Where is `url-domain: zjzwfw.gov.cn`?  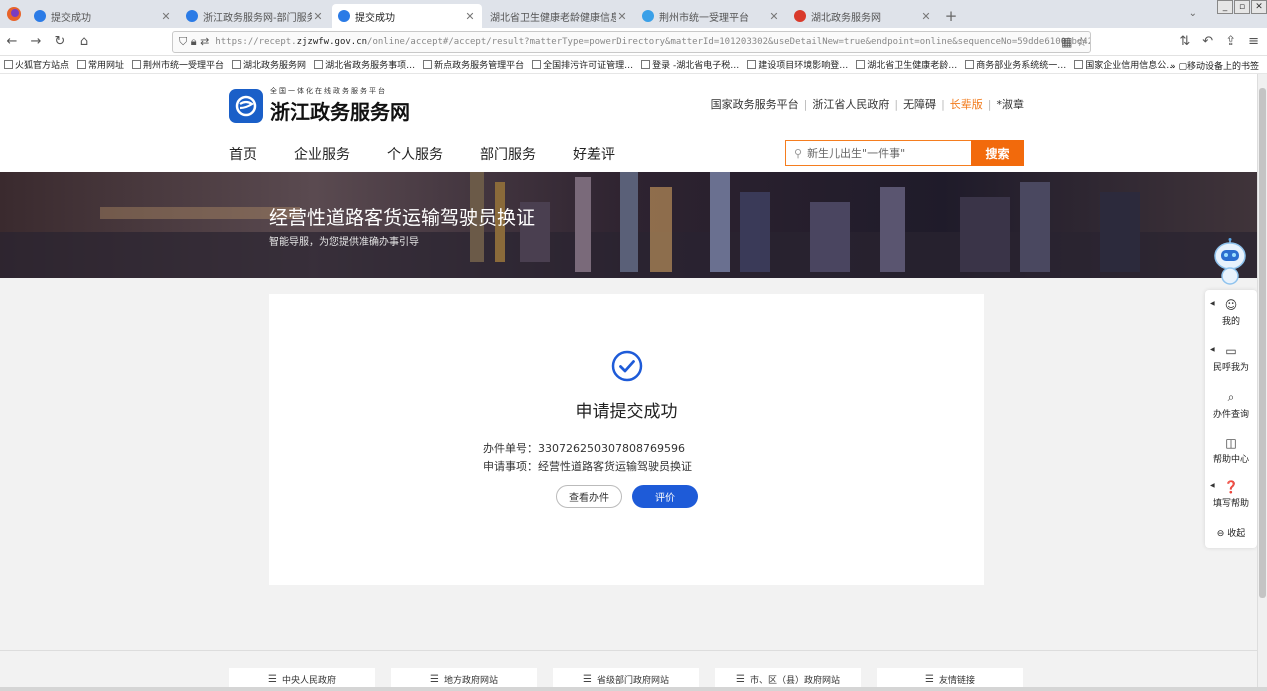 url-domain: zjzwfw.gov.cn is located at coordinates (332, 42).